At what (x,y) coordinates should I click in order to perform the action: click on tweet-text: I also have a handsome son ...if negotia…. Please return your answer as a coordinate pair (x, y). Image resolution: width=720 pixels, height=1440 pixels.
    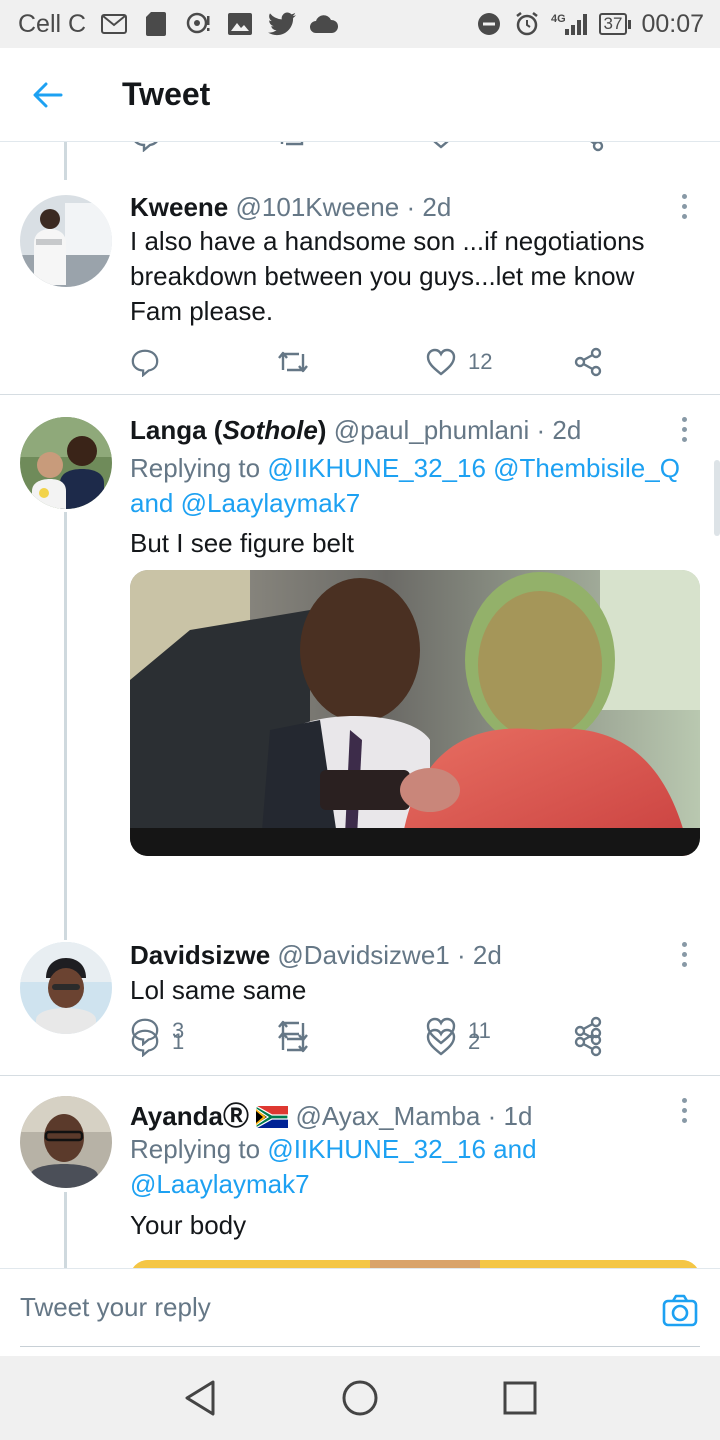
    Looking at the image, I should click on (387, 276).